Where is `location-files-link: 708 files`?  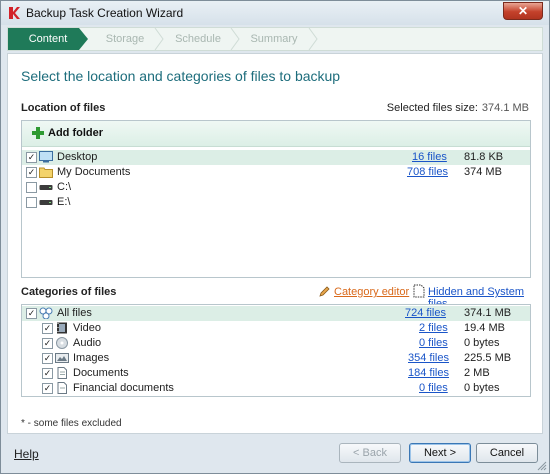 location-files-link: 708 files is located at coordinates (427, 172).